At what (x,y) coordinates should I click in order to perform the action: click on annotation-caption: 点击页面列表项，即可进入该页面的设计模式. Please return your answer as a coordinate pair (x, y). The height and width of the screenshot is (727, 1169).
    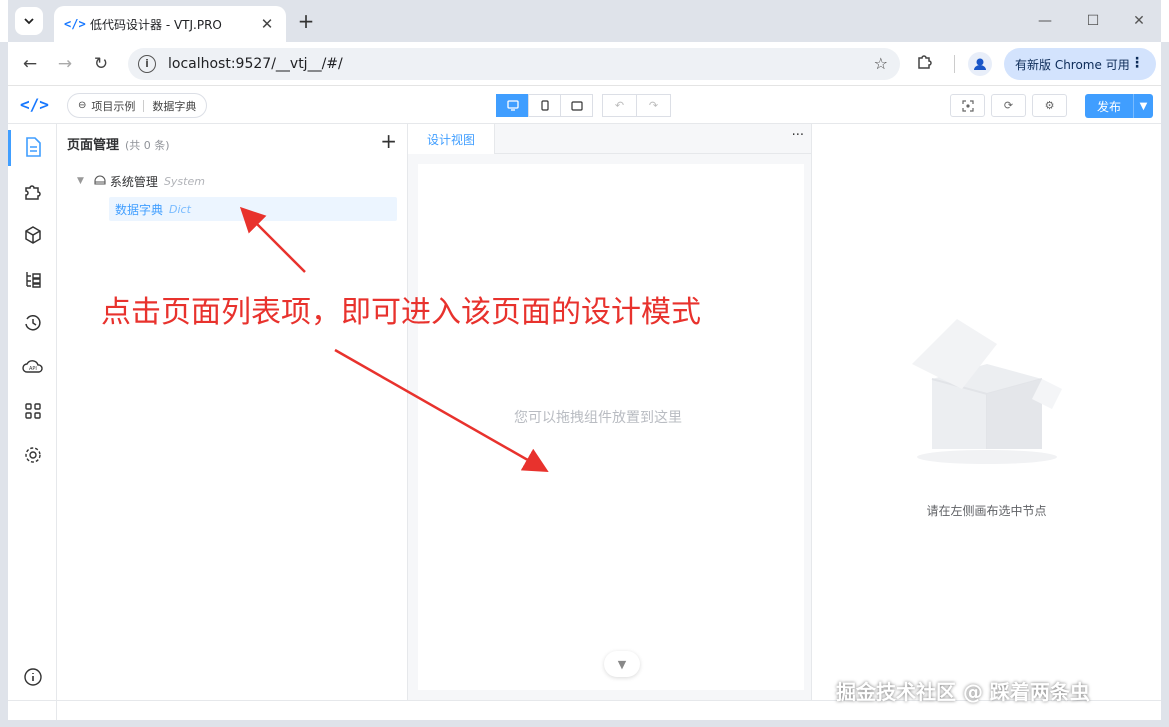
    Looking at the image, I should click on (401, 312).